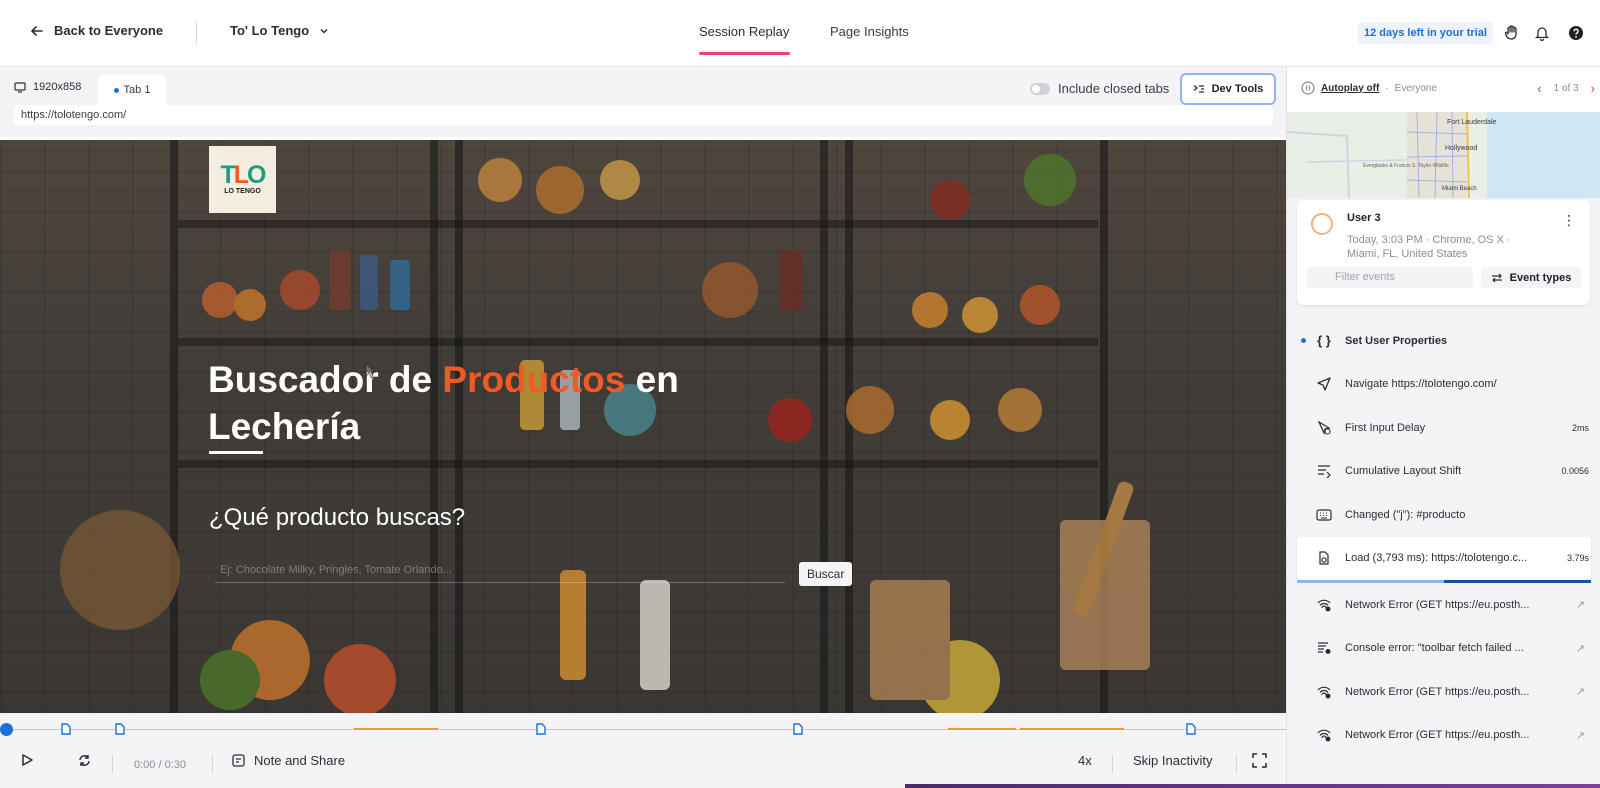 This screenshot has width=1600, height=788. Describe the element at coordinates (116, 90) in the screenshot. I see `tab-active-dot` at that location.